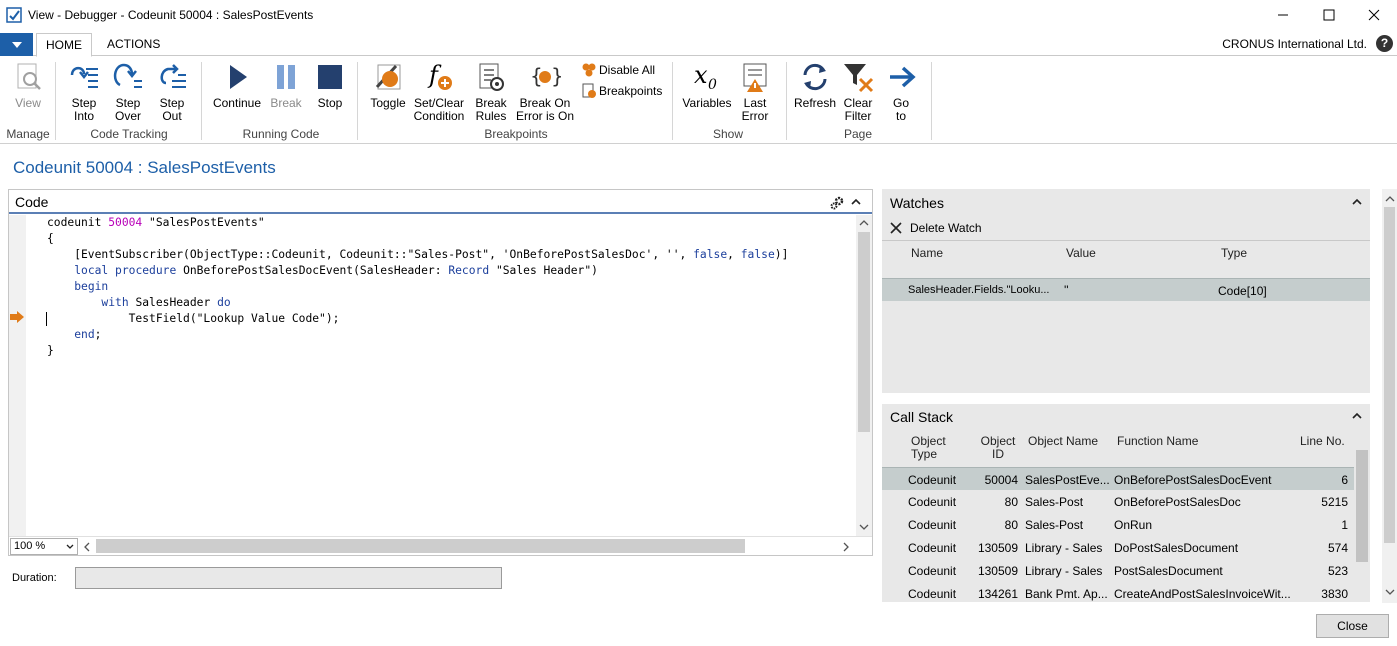 The height and width of the screenshot is (646, 1397). I want to click on disable-all-button: Disable All, so click(618, 70).